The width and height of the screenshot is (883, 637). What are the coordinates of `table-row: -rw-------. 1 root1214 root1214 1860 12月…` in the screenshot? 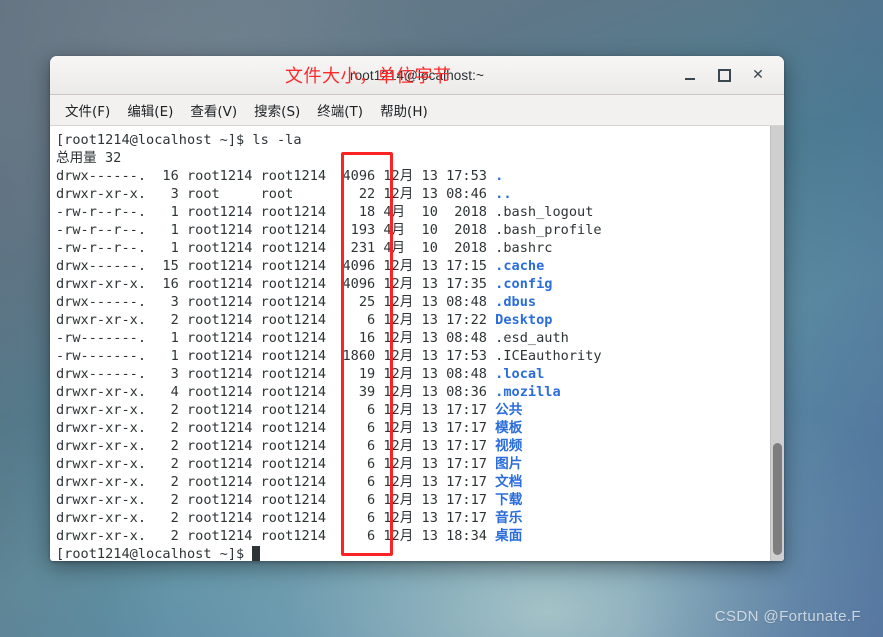 It's located at (413, 356).